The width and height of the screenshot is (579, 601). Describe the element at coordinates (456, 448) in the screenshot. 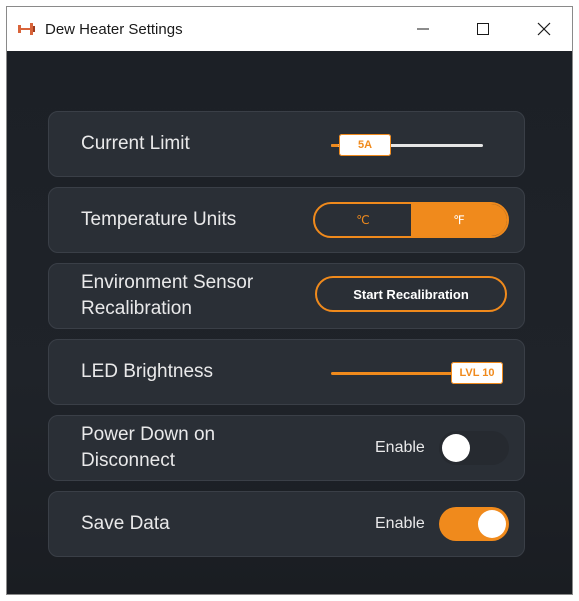

I see `power-down-toggle-knob` at that location.